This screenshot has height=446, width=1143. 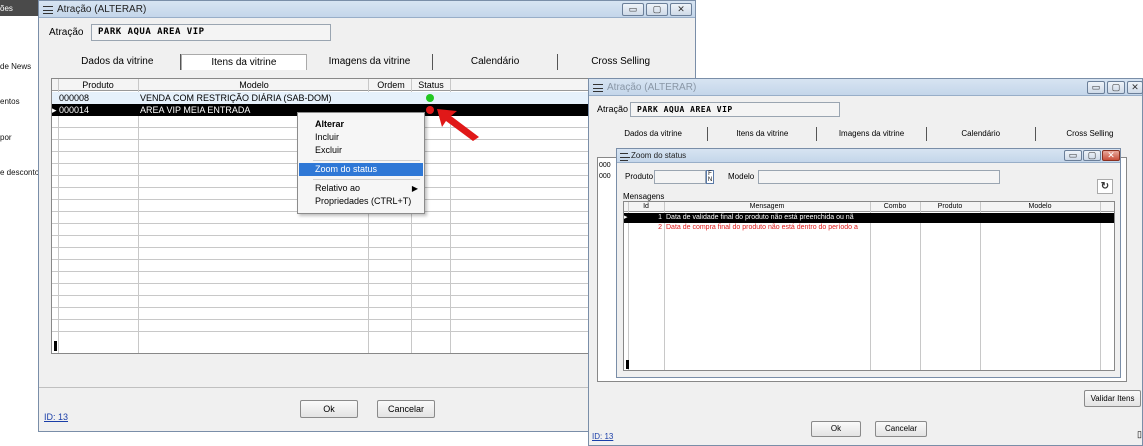 I want to click on col-header-ordem: Ordem, so click(x=391, y=85).